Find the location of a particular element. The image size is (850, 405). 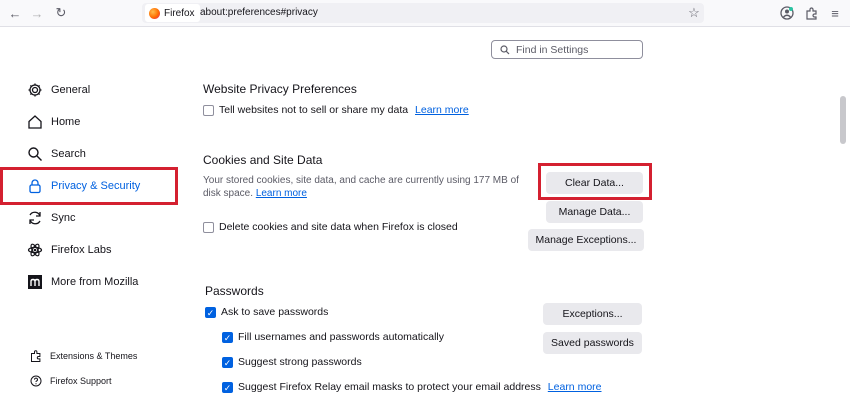

sidebar-item-firefox-labs: Firefox Labs is located at coordinates (69, 250).